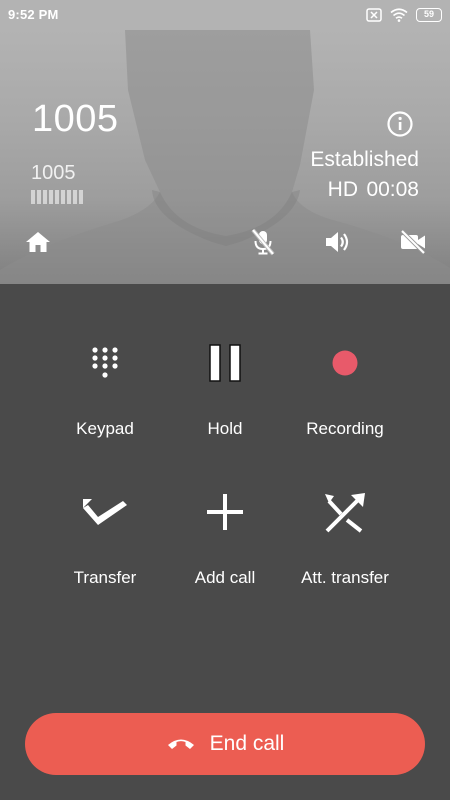 The height and width of the screenshot is (800, 450). I want to click on keypad-icon, so click(105, 362).